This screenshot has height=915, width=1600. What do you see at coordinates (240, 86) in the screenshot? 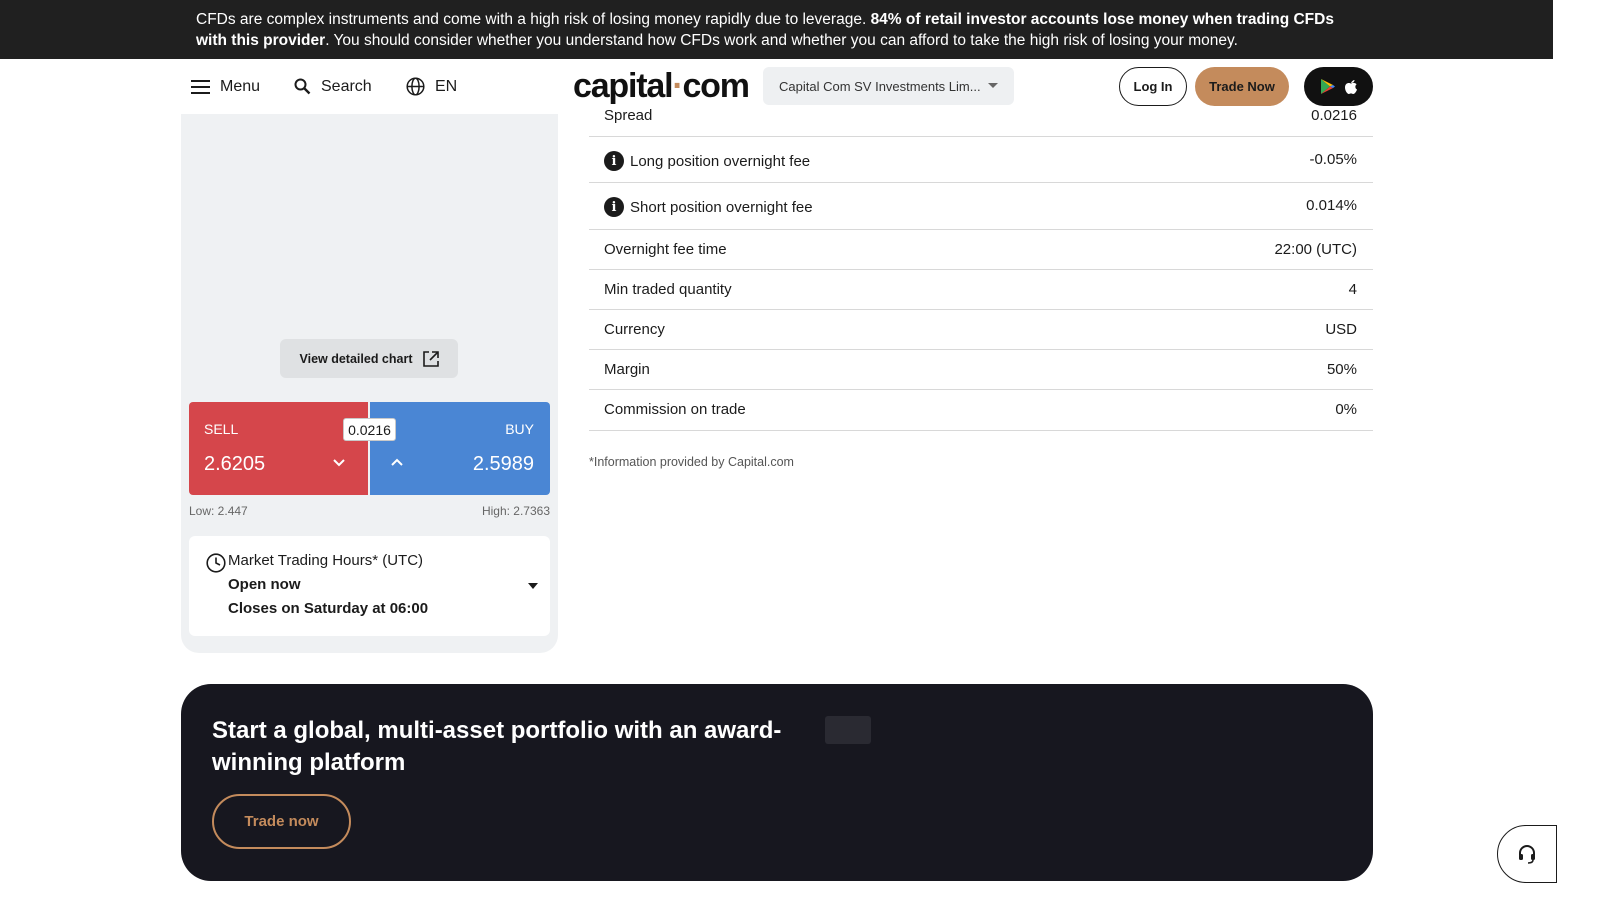
I see `menu-label: Menu` at bounding box center [240, 86].